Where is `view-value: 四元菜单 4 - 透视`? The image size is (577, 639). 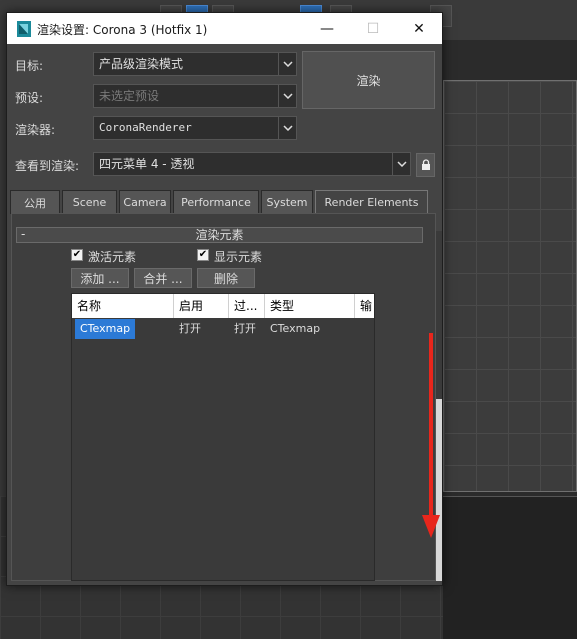
view-value: 四元菜单 4 - 透视 is located at coordinates (147, 164).